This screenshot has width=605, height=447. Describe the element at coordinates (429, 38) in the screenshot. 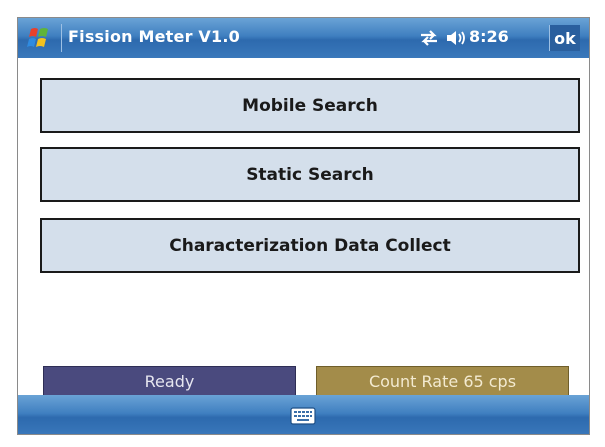

I see `connectivity-icon` at that location.